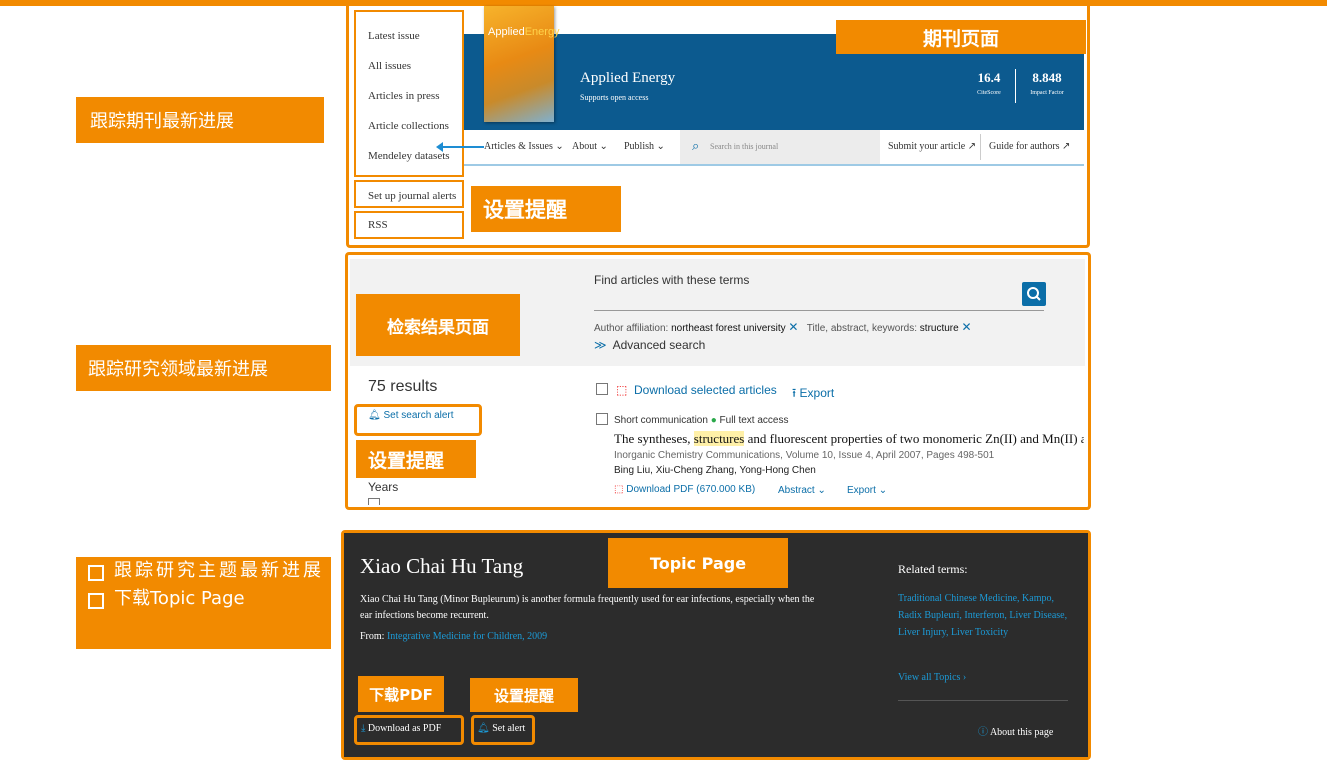  I want to click on select-all-checkbox, so click(602, 389).